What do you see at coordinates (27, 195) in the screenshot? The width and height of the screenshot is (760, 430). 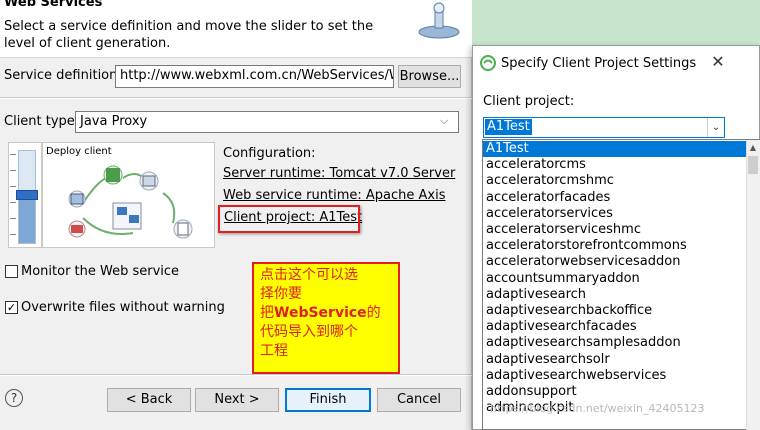 I see `slider-thumb` at bounding box center [27, 195].